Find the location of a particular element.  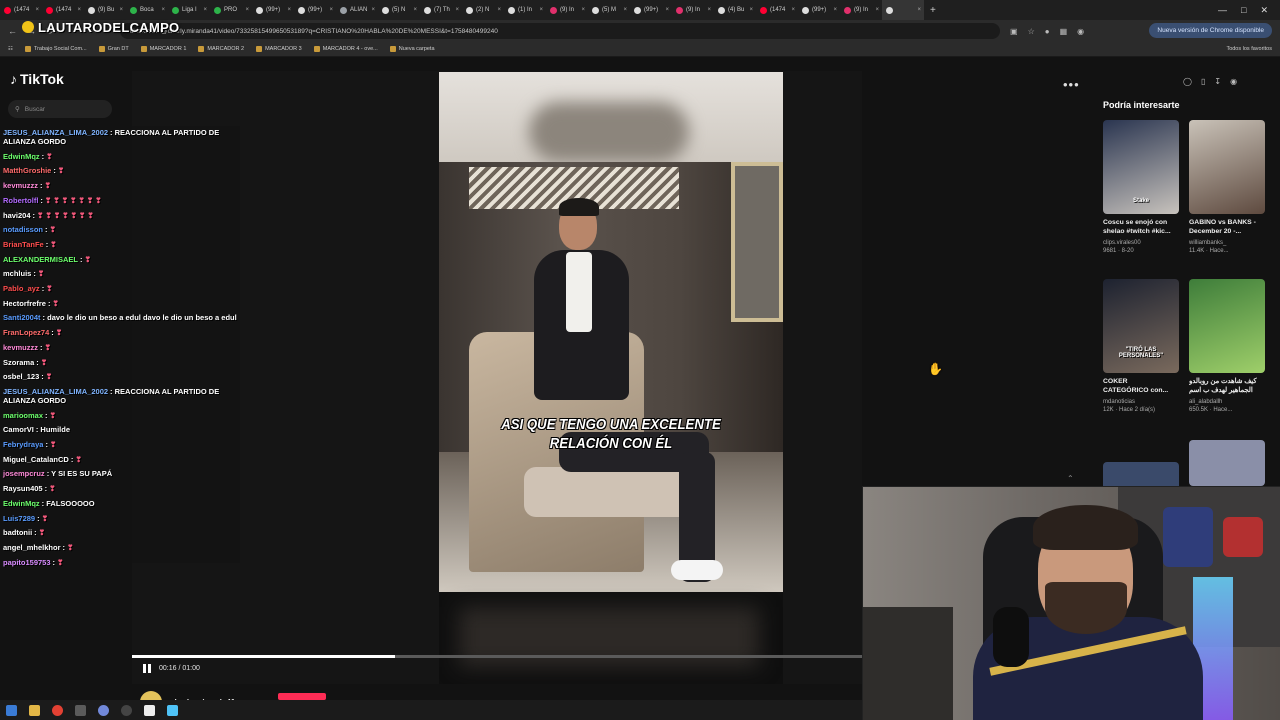

browser-tab: (2) N × is located at coordinates (483, 10).